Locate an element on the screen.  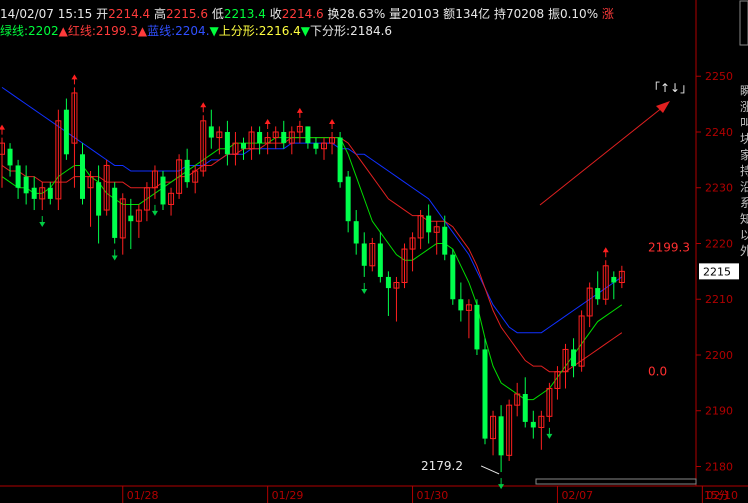
trend-arrow-line is located at coordinates (601, 156).